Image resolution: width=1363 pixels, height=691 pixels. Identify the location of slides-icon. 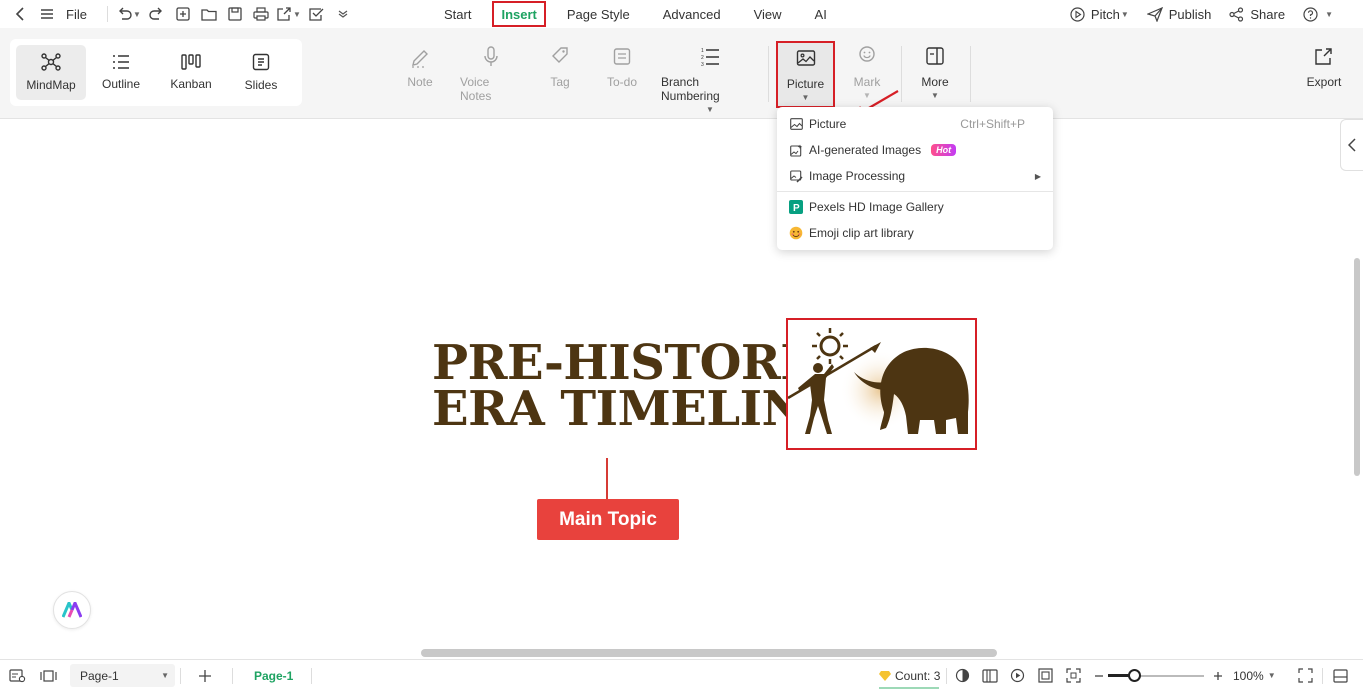
(261, 62).